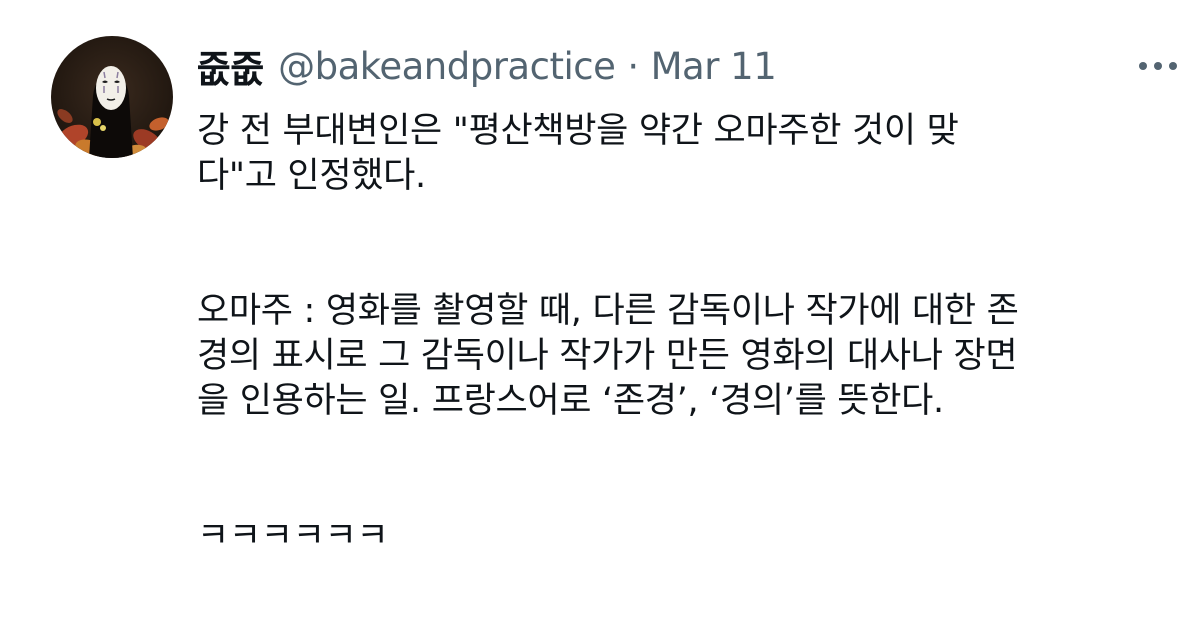 The width and height of the screenshot is (1196, 617). I want to click on no-face-avatar-icon, so click(112, 97).